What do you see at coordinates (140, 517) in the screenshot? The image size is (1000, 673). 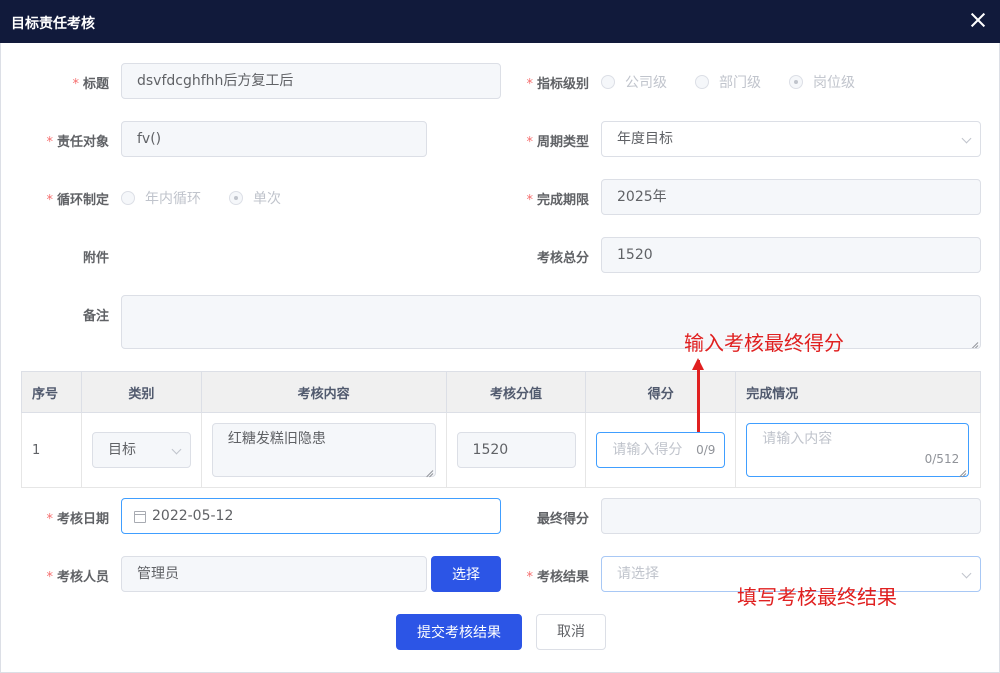 I see `calendar-icon` at bounding box center [140, 517].